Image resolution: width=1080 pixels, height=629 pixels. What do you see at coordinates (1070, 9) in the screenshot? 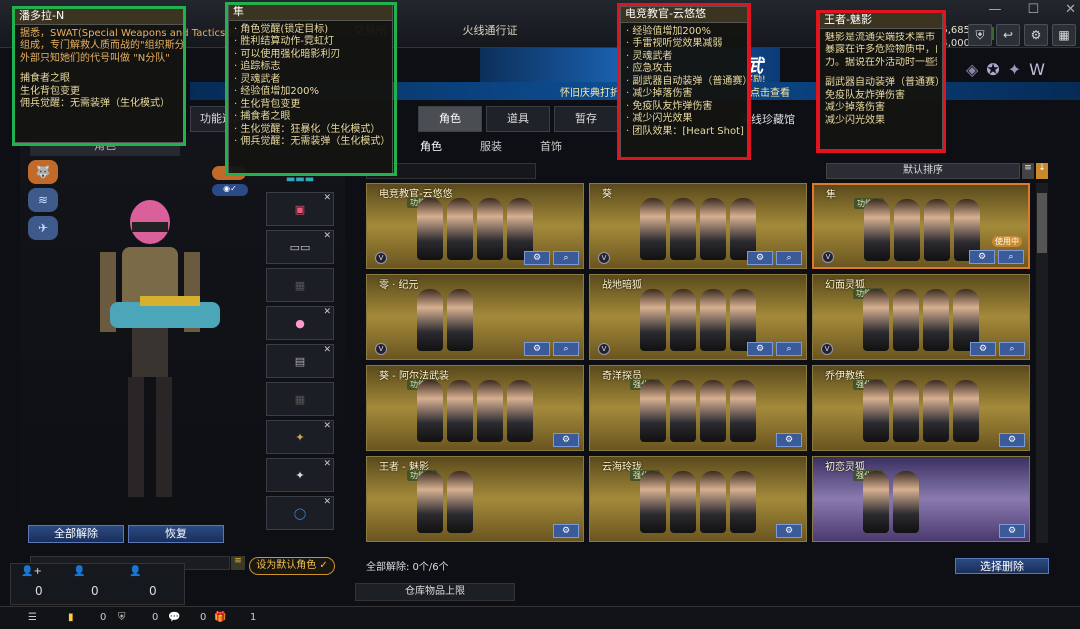
I see `close-icon: ✕` at bounding box center [1070, 9].